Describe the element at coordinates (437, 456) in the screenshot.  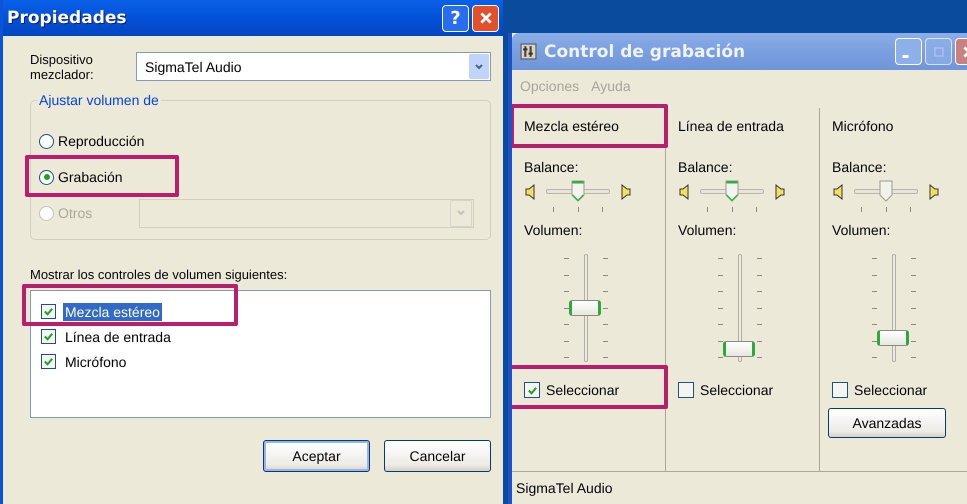
I see `dialog-button: Cancelar` at that location.